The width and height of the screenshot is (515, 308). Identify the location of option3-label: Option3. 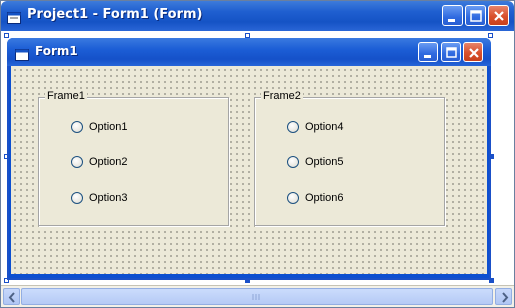
(108, 198).